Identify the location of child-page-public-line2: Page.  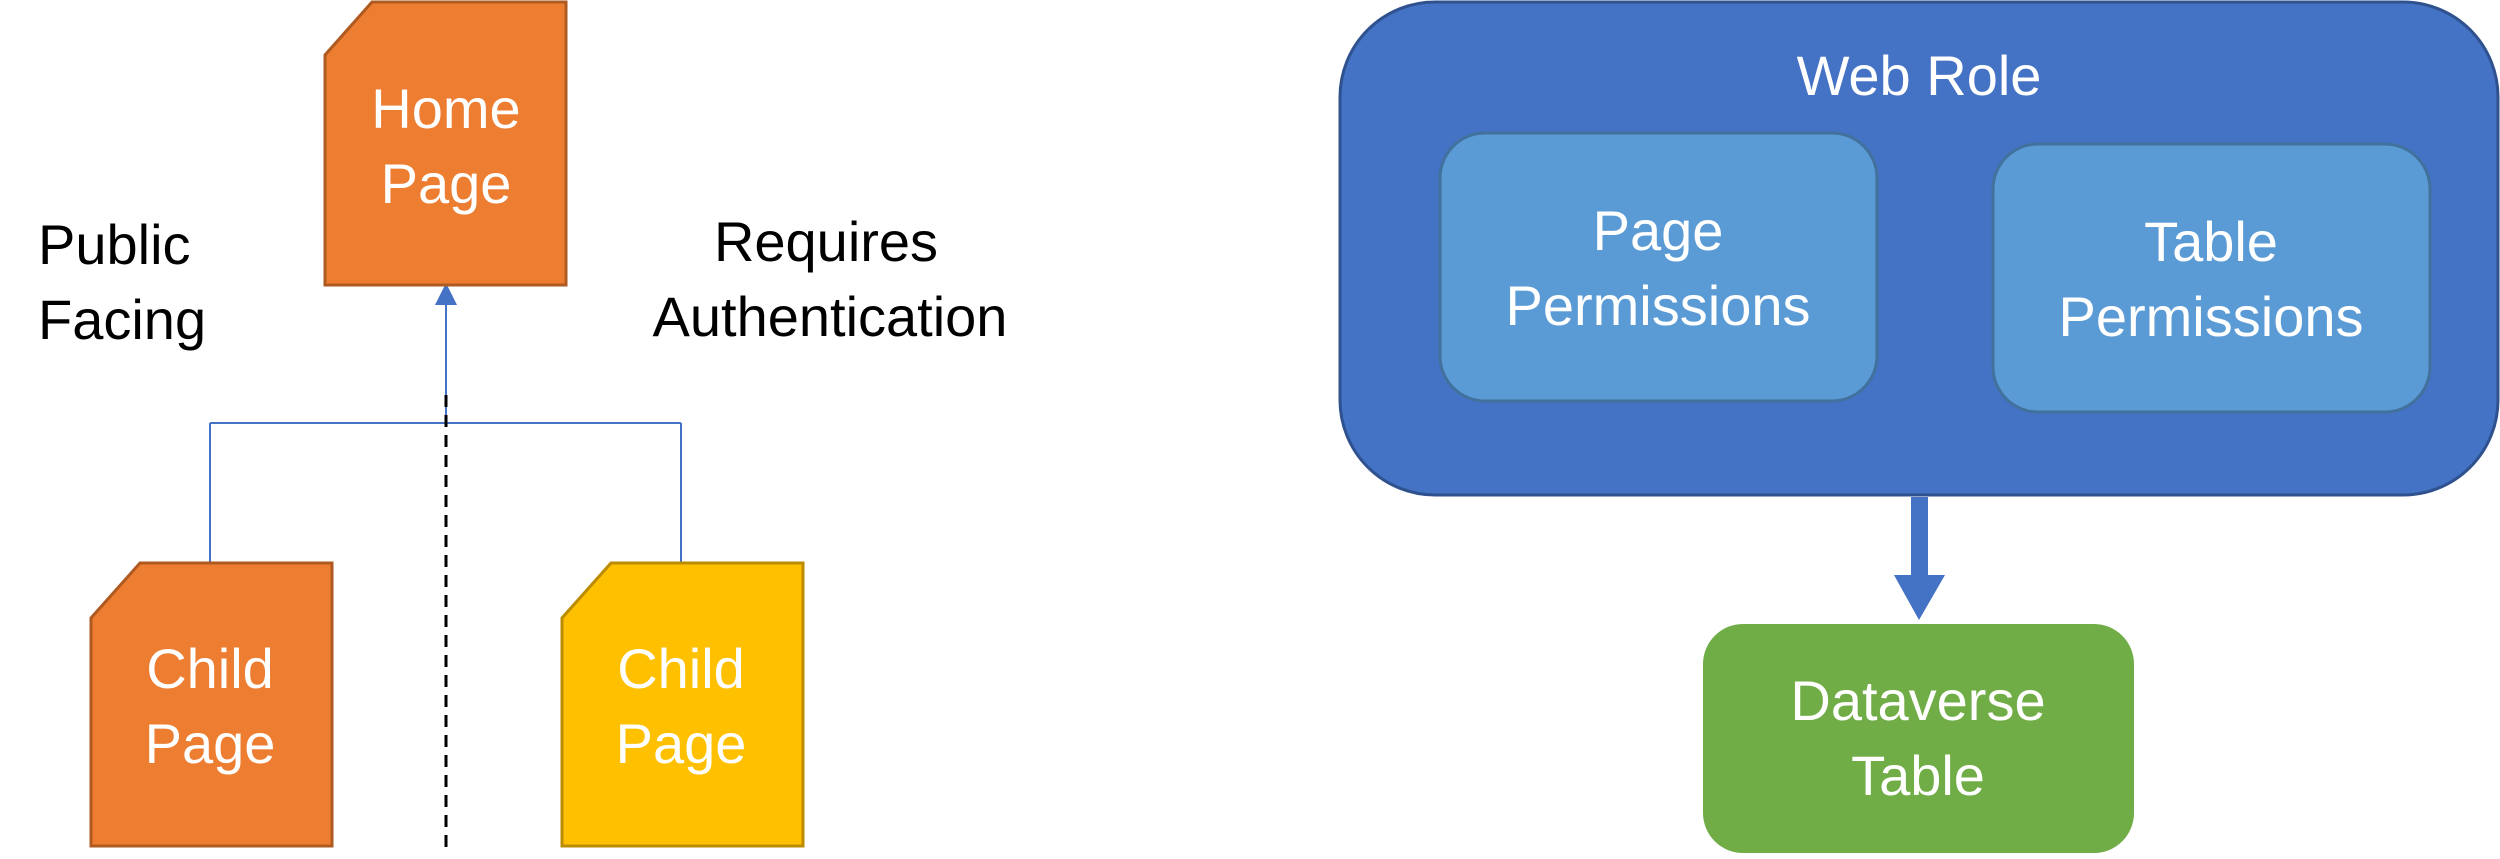
(210, 743).